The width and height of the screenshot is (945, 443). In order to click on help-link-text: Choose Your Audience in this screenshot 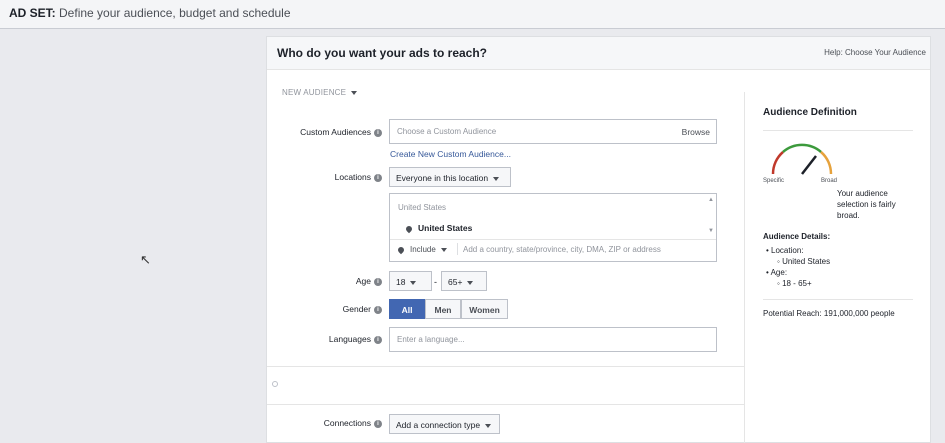, I will do `click(885, 52)`.